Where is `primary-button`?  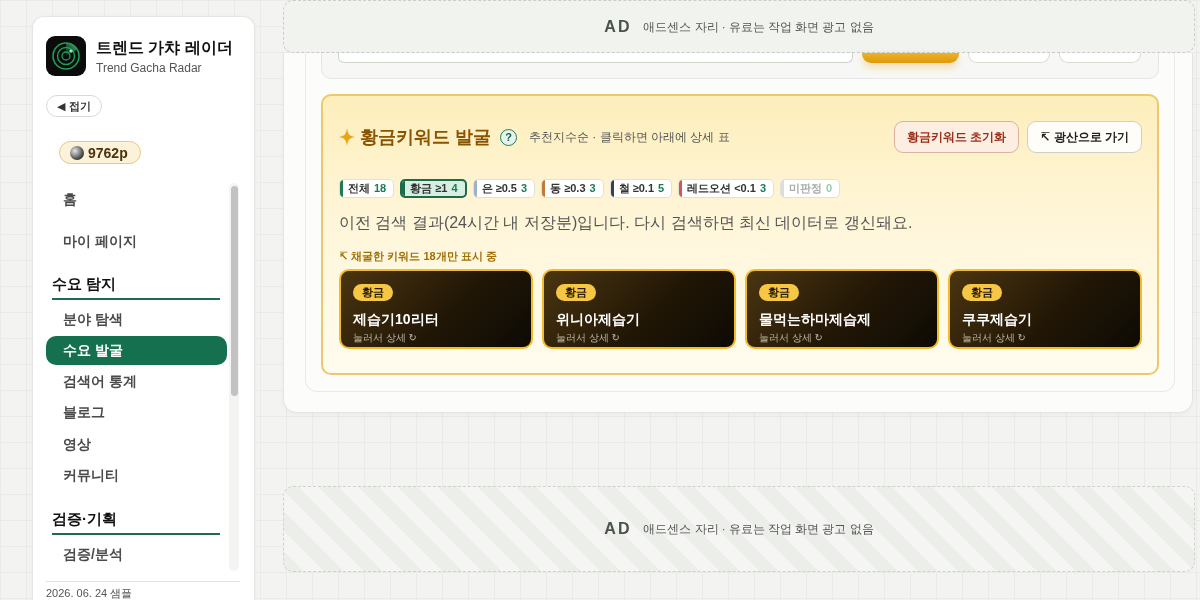
primary-button is located at coordinates (910, 58).